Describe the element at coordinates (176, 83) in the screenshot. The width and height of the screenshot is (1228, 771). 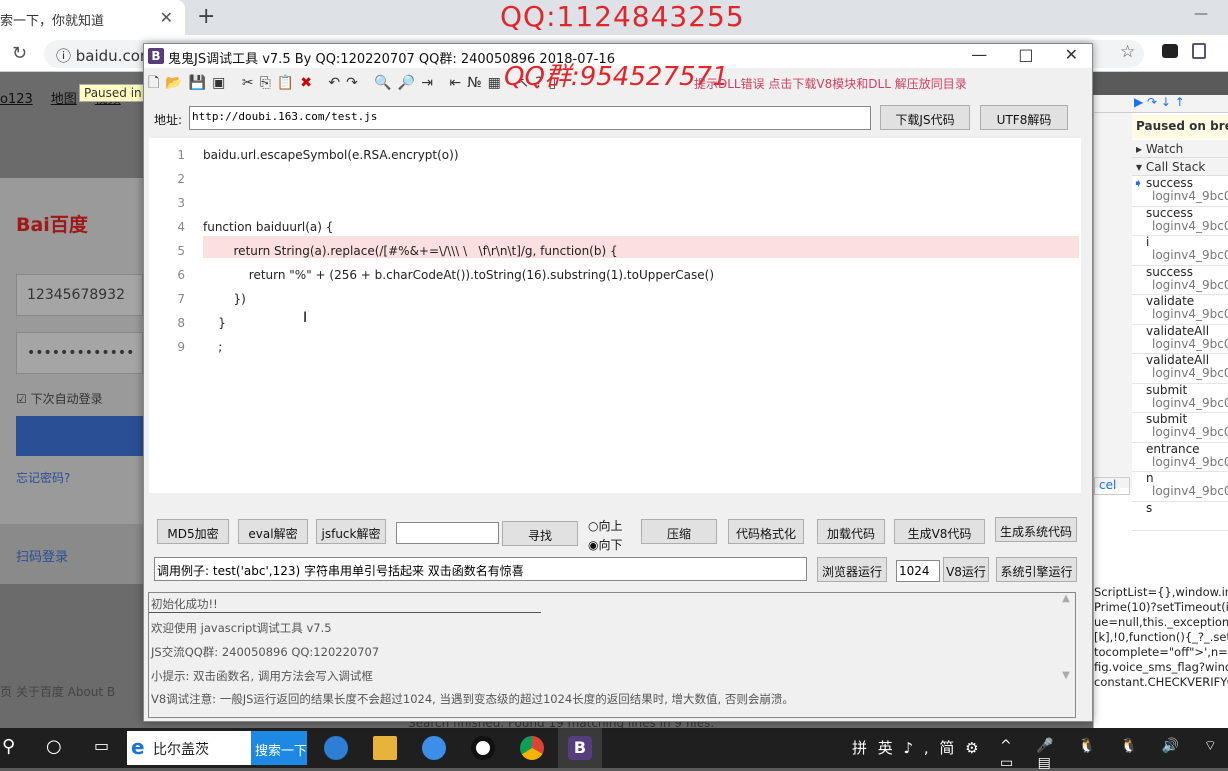
I see `open-folder-icon: 📂` at that location.